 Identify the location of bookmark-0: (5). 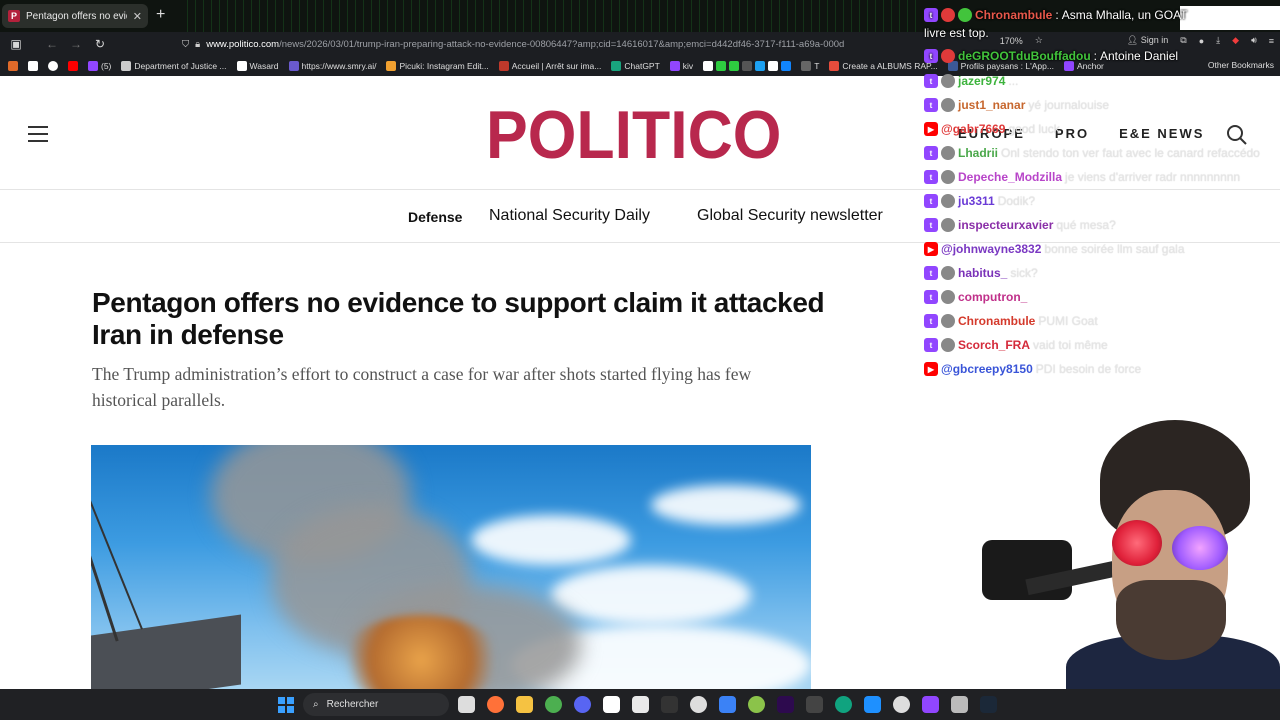
(99, 66).